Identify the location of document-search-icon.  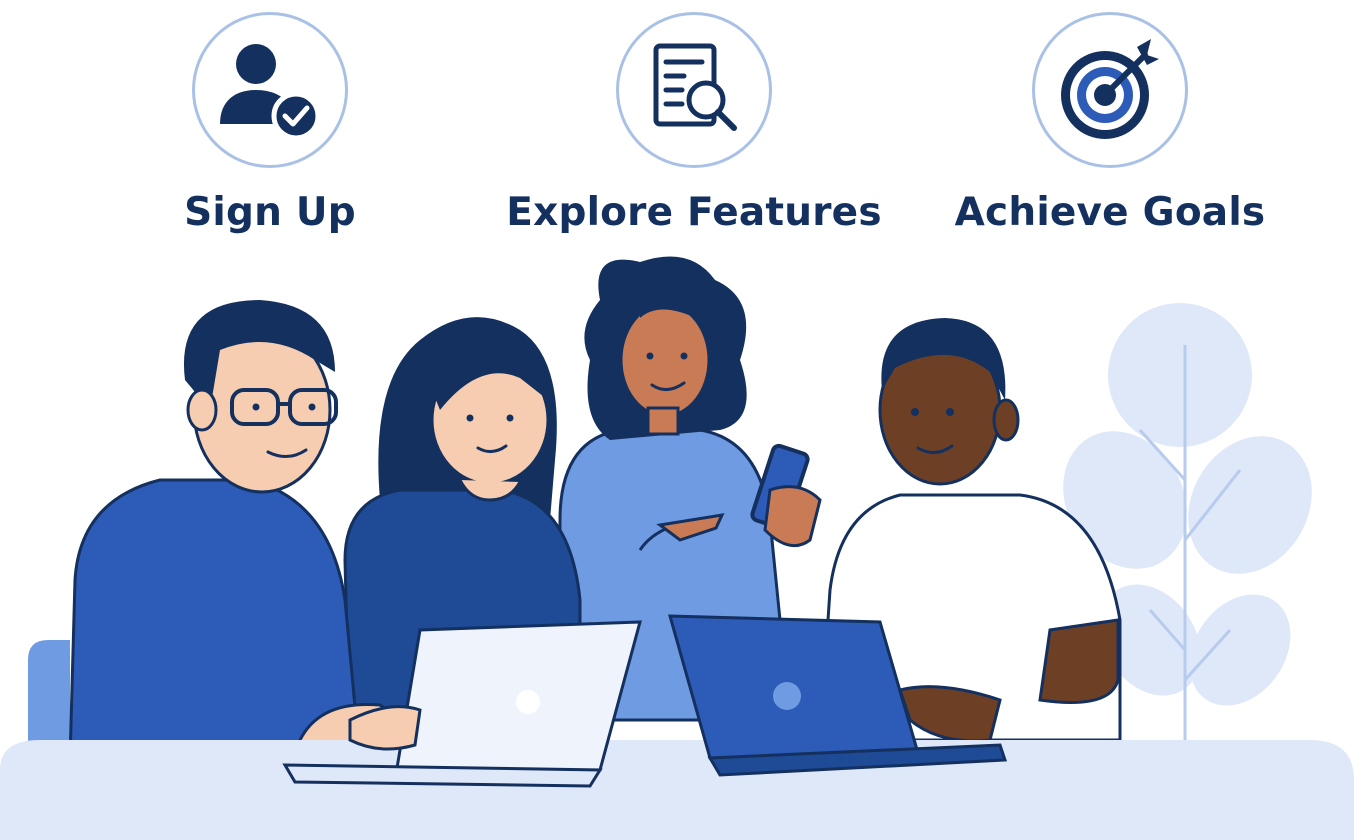
(695, 87).